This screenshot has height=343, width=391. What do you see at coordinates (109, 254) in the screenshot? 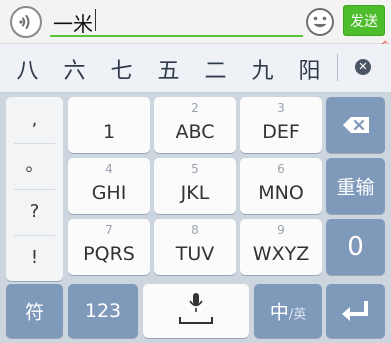
I see `key-label: PQRS` at bounding box center [109, 254].